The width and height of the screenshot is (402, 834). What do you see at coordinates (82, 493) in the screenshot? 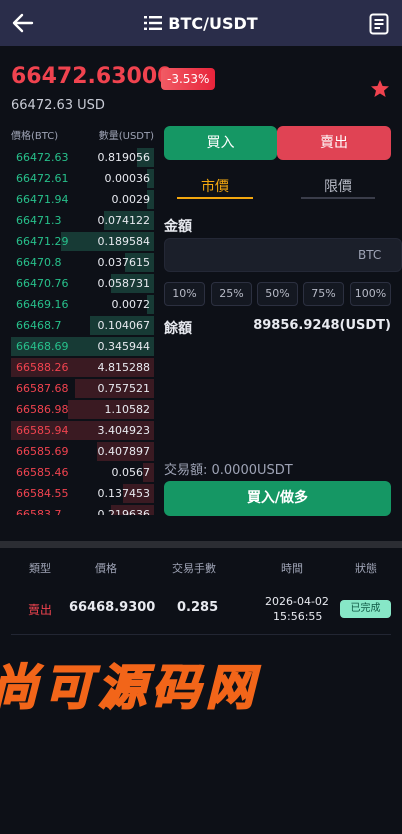
I see `sell-order-row: 66584.55 0.137453` at bounding box center [82, 493].